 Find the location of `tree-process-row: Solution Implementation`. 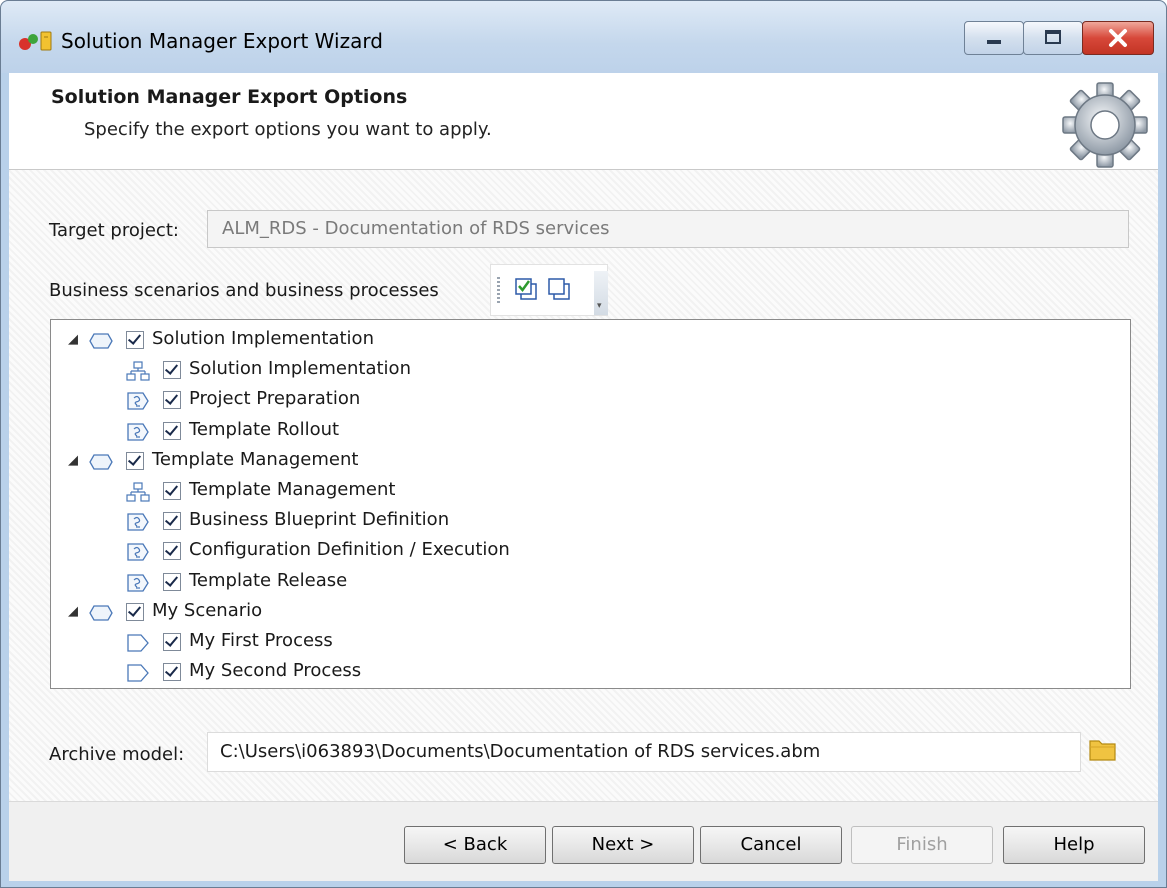

tree-process-row: Solution Implementation is located at coordinates (586, 372).